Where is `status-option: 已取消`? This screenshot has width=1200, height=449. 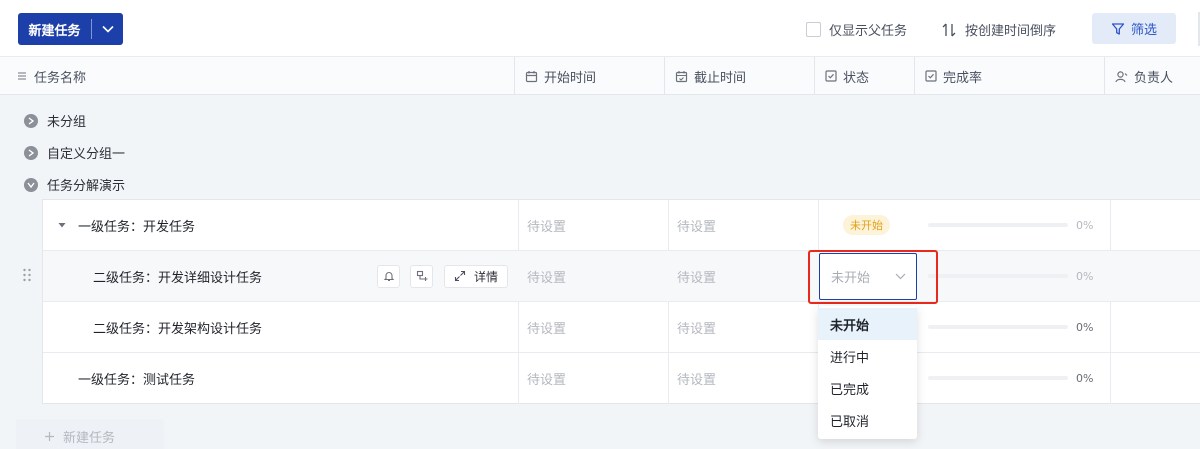
status-option: 已取消 is located at coordinates (867, 420).